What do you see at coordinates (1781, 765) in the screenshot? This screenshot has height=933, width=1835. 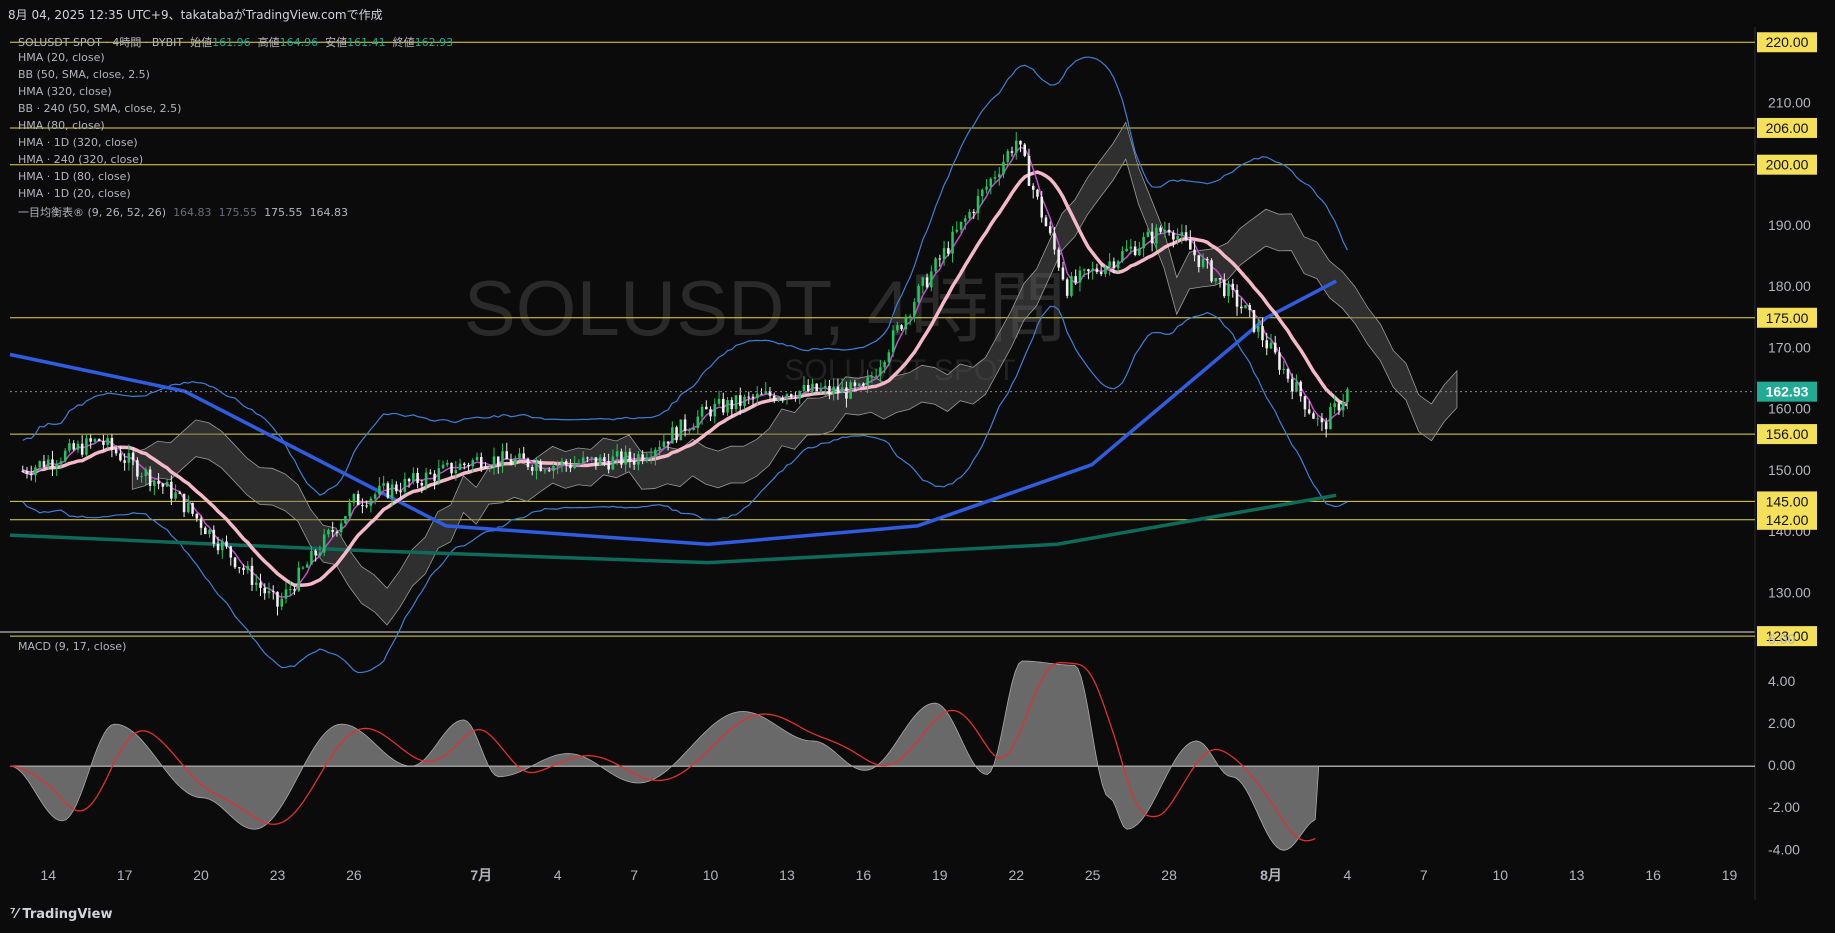 I see `macd-tick-label: 0.00` at bounding box center [1781, 765].